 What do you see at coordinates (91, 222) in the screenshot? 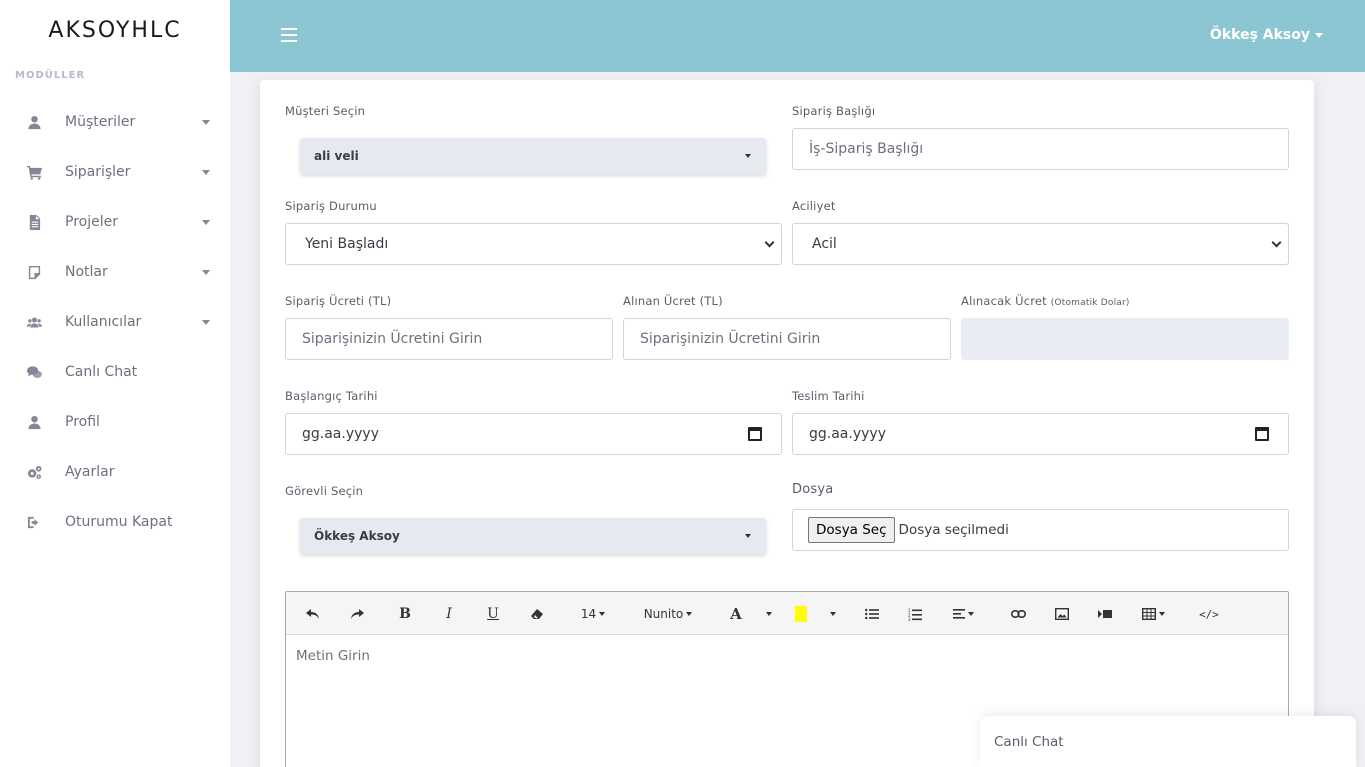
I see `sidebar-item-label: Projeler` at bounding box center [91, 222].